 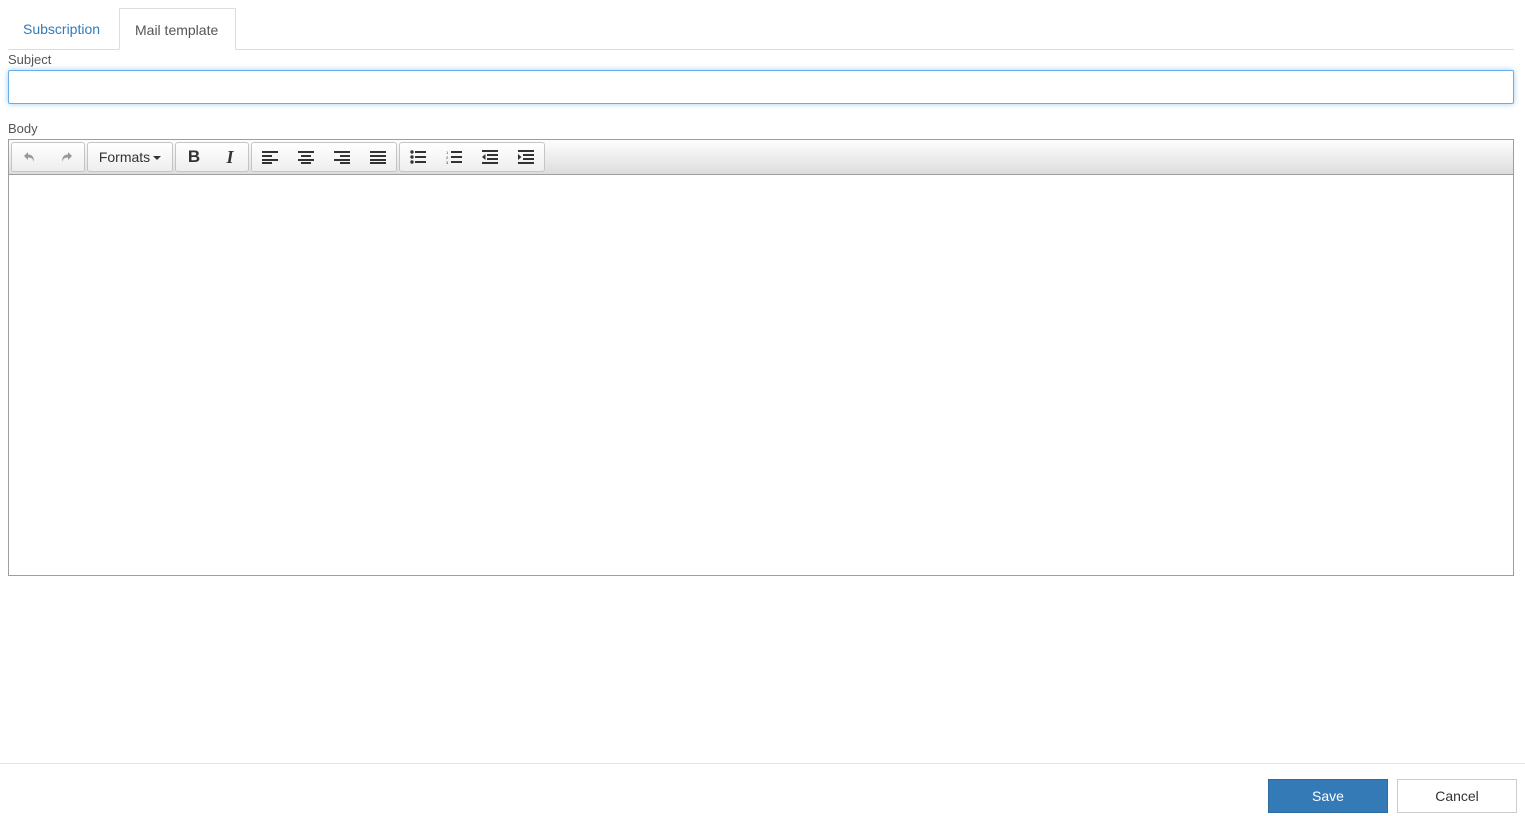 I want to click on history-group, so click(x=48, y=157).